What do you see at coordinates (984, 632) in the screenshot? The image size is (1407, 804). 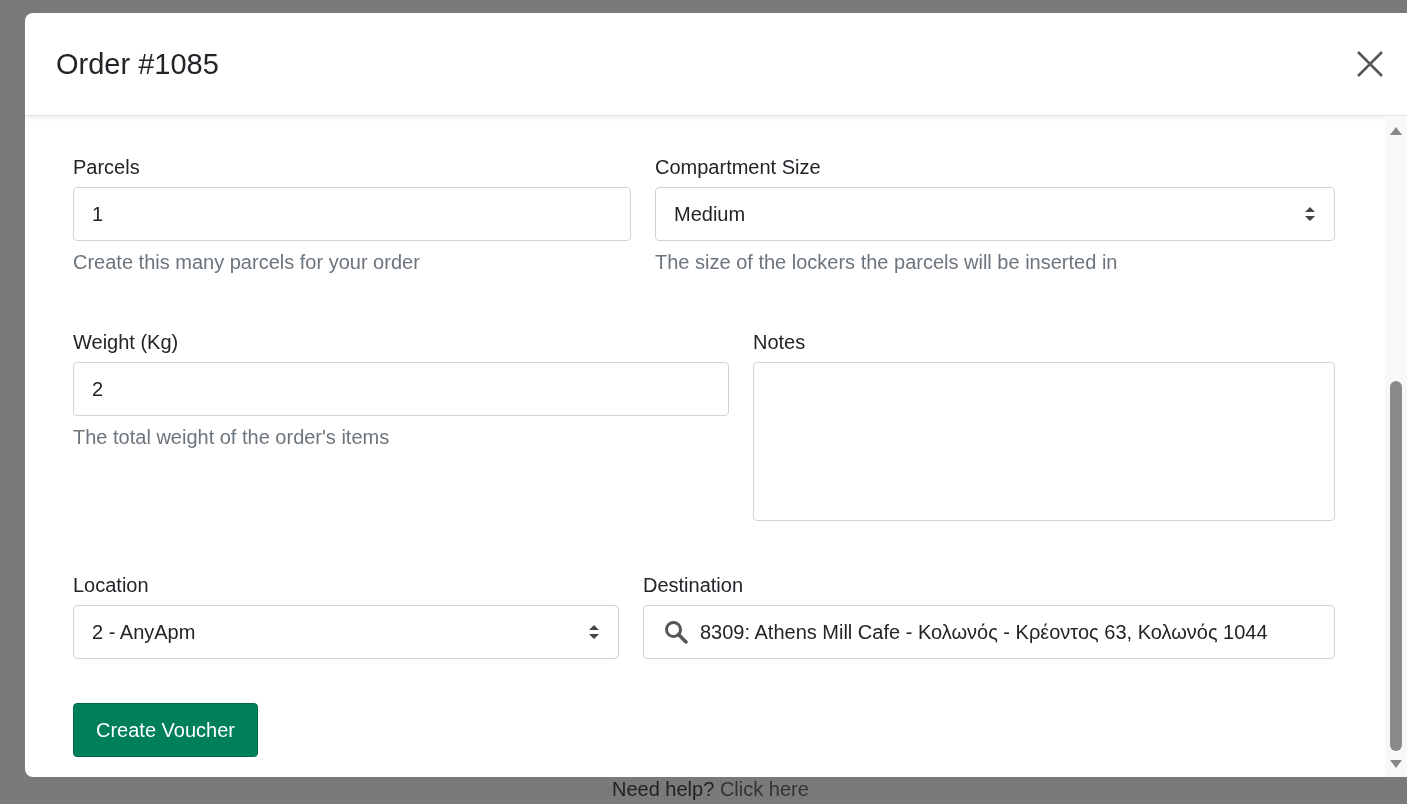 I see `search-value: 8309: Athens Mill Cafe - Κολωνός - Κρέοντος 63, Κολωνός 1044` at bounding box center [984, 632].